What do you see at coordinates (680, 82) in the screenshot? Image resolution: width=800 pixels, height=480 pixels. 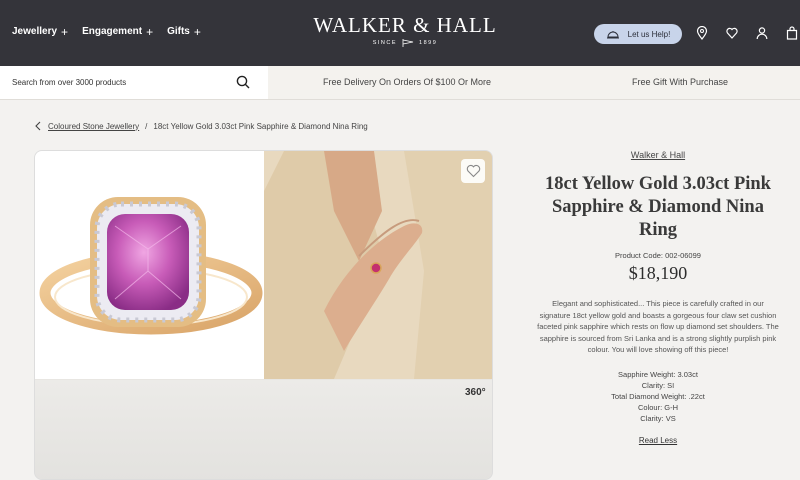 I see `promo-gift: Free Gift With Purchase` at bounding box center [680, 82].